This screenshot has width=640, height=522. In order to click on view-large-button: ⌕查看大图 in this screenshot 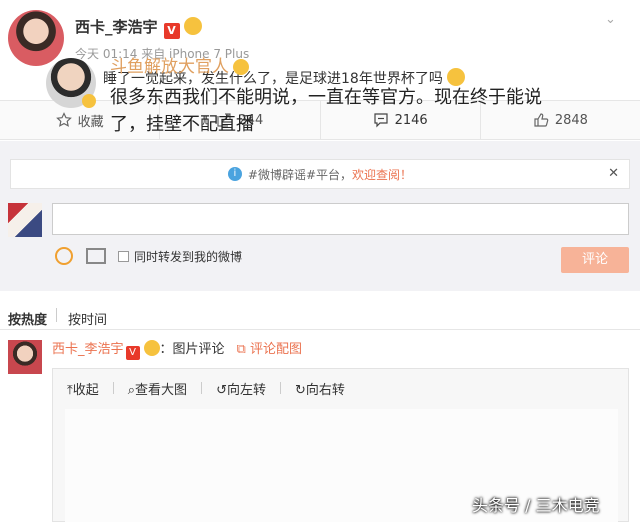, I will do `click(157, 388)`.